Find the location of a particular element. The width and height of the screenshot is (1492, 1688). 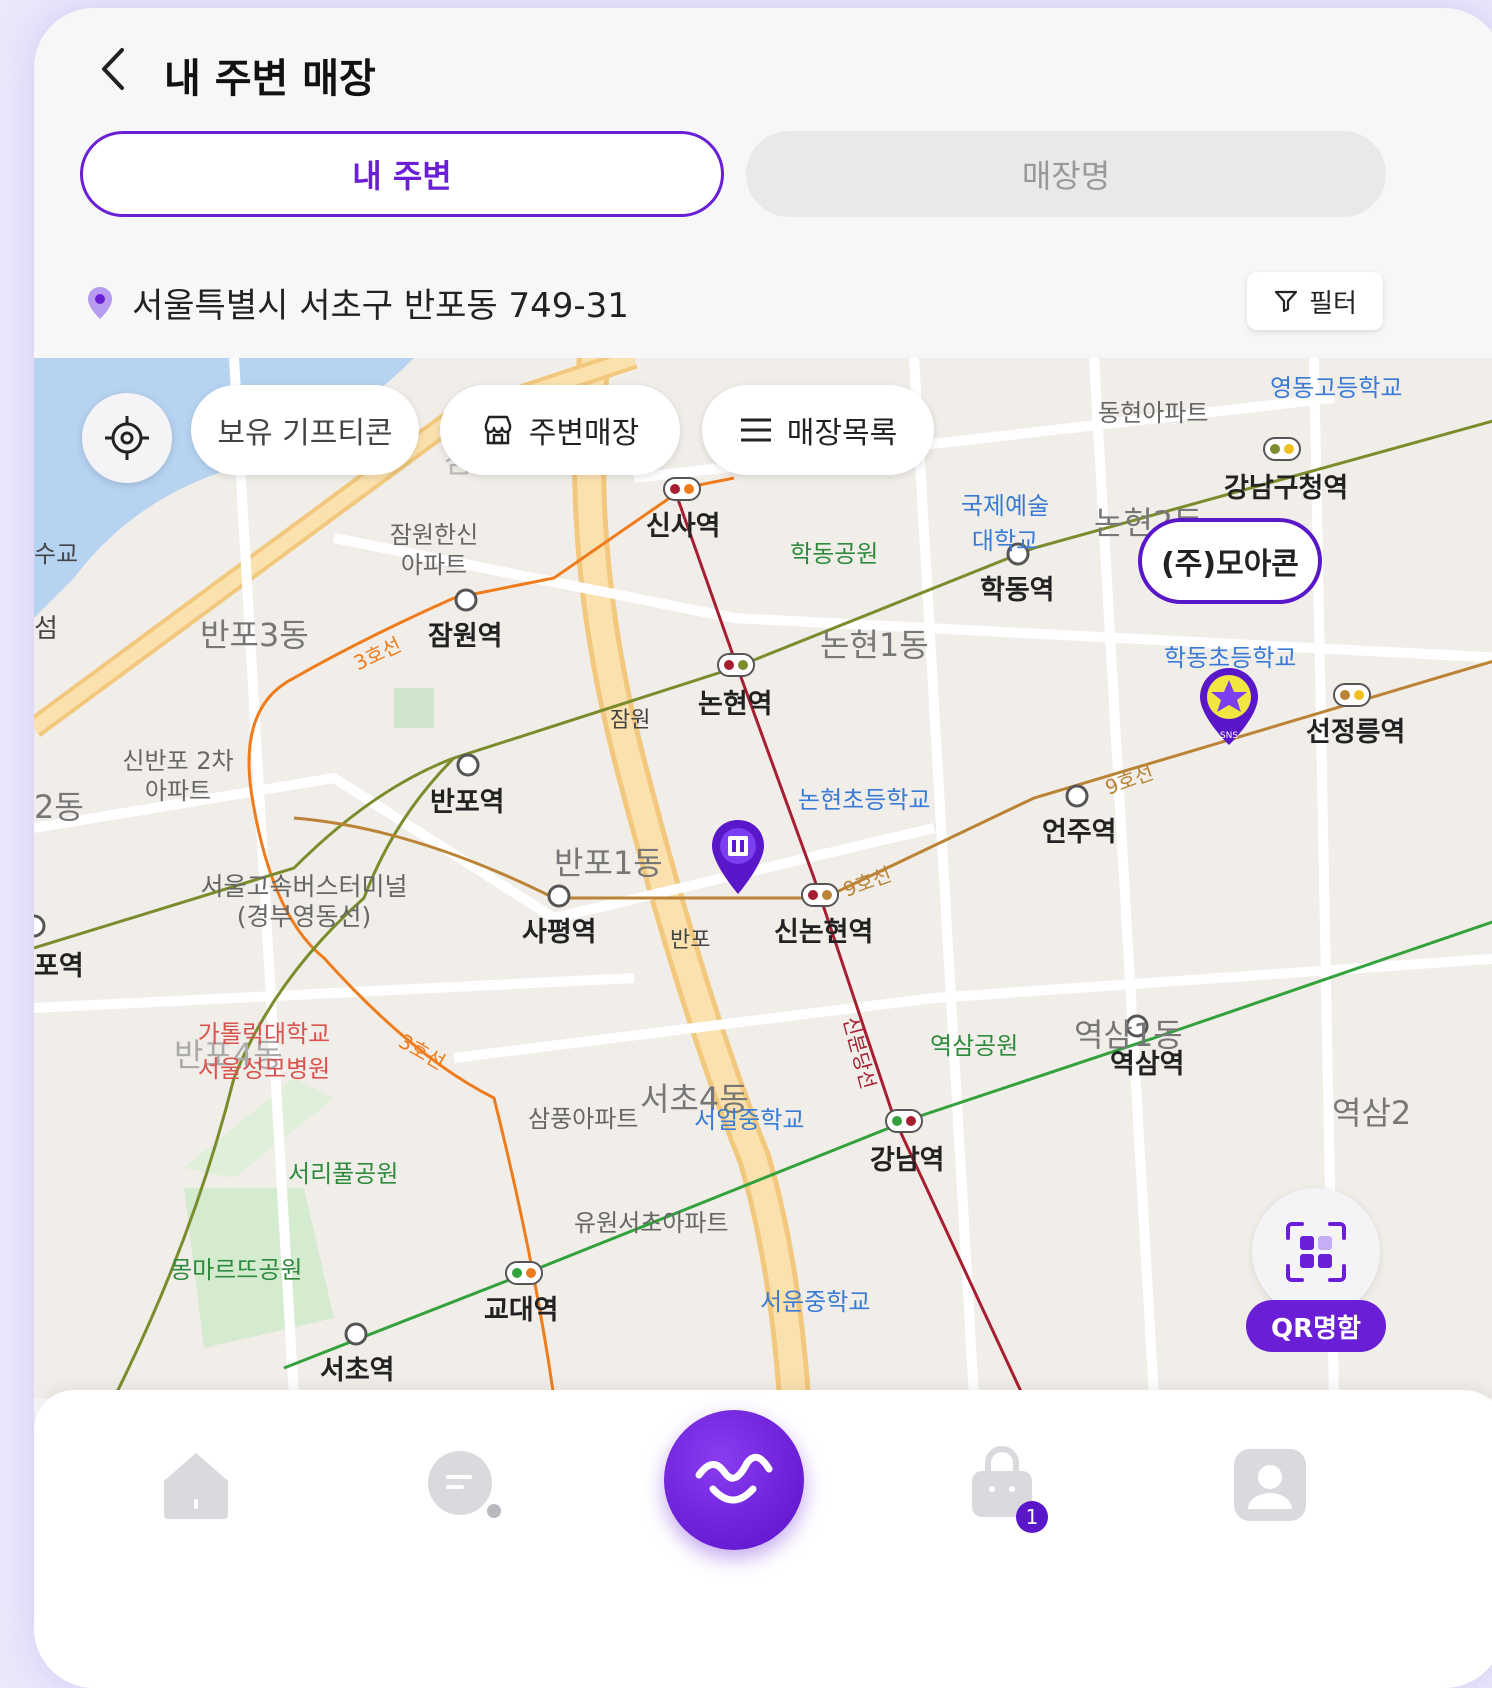

poi-label: 유원서초아파트 is located at coordinates (651, 1223).